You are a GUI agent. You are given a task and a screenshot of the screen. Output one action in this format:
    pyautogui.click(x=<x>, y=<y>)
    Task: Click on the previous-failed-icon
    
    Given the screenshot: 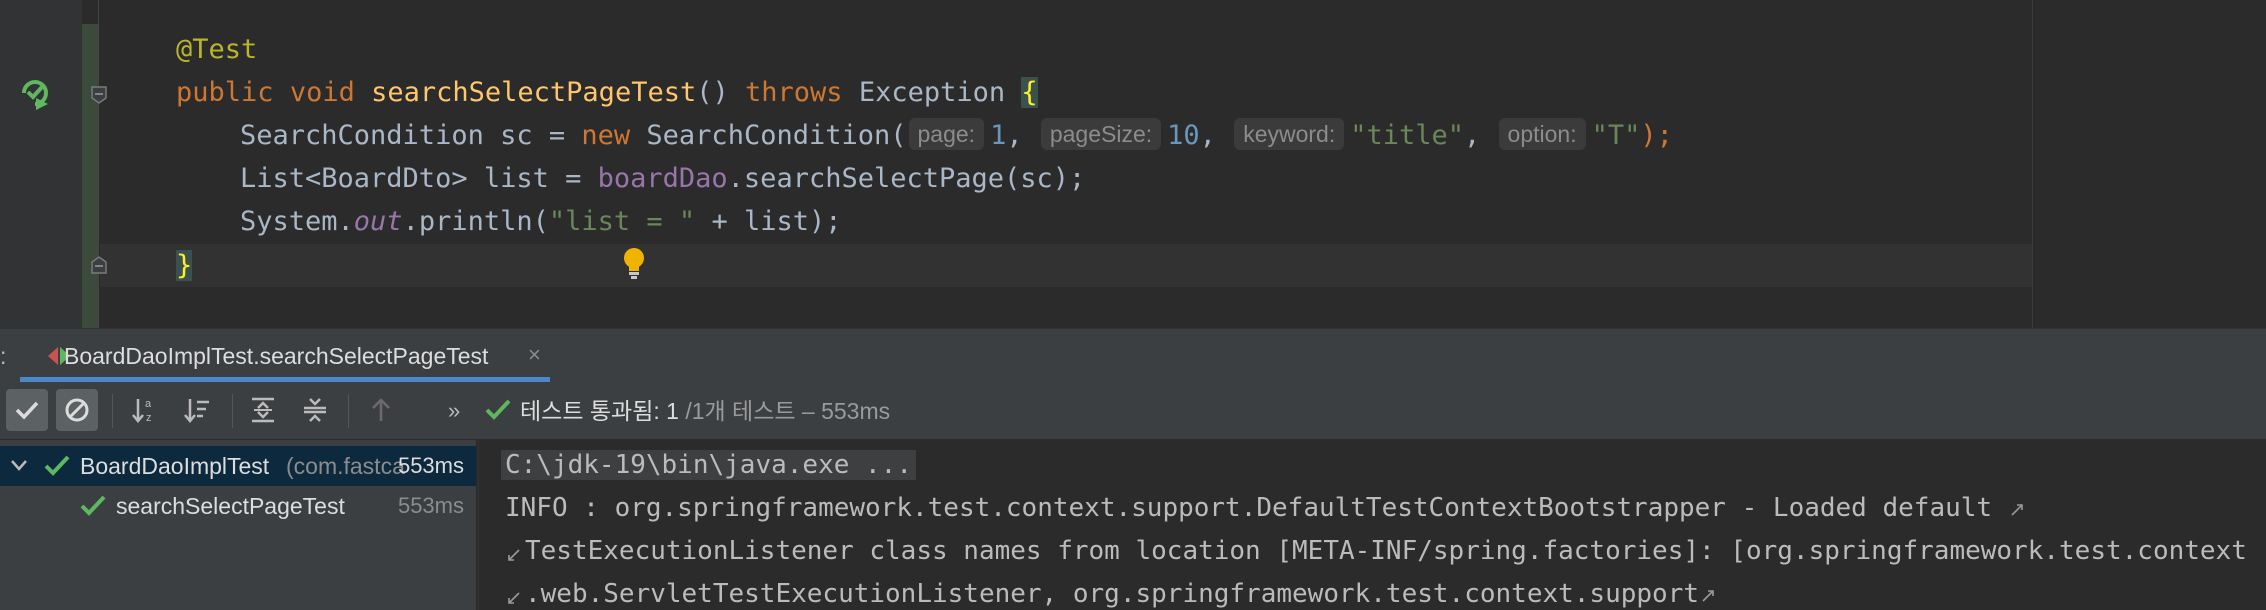 What is the action you would take?
    pyautogui.click(x=381, y=409)
    